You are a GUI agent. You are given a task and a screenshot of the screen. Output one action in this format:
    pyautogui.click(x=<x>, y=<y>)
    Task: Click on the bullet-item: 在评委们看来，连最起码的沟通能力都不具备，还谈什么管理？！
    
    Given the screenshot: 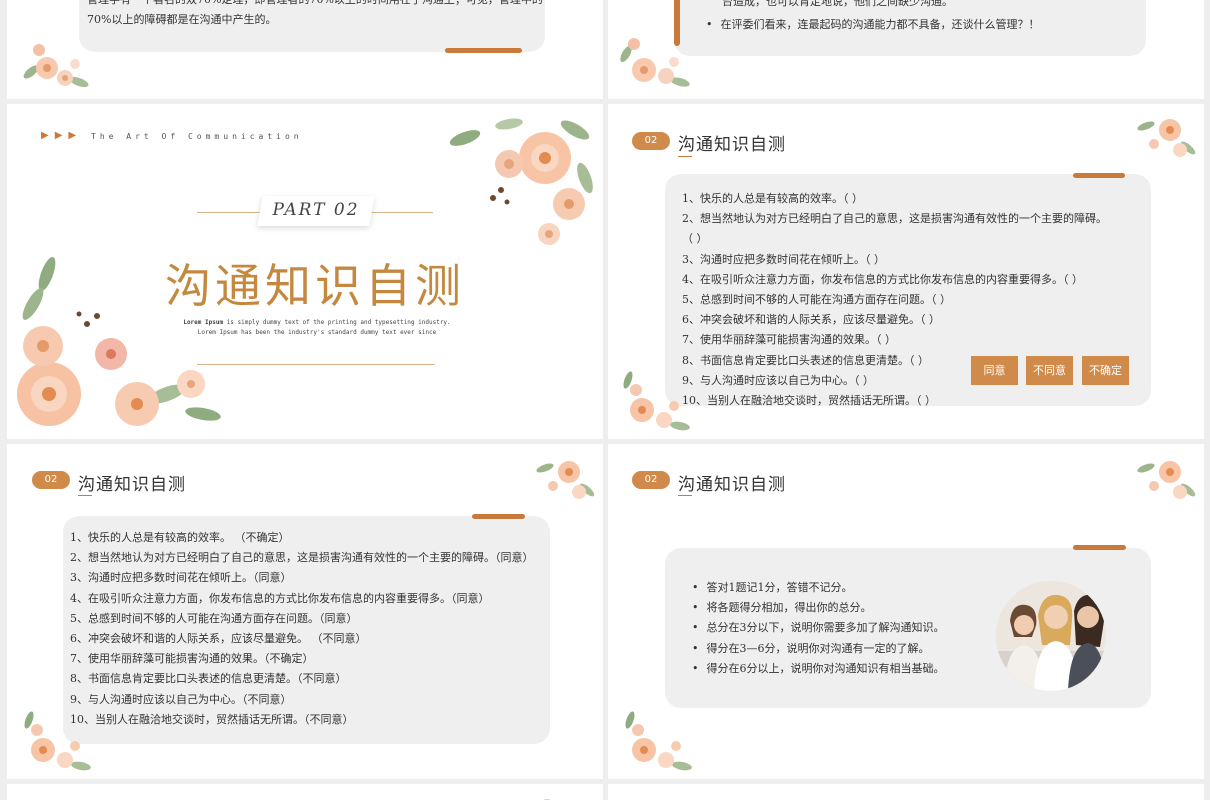 What is the action you would take?
    pyautogui.click(x=873, y=25)
    